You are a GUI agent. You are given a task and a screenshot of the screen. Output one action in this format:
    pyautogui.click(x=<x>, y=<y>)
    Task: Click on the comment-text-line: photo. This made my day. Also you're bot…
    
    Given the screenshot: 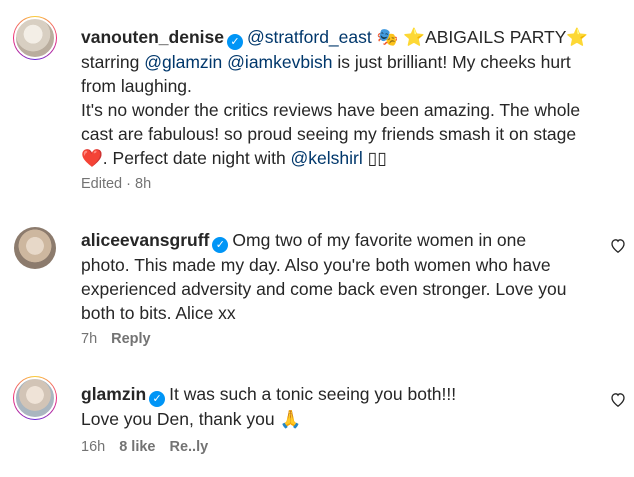 What is the action you would take?
    pyautogui.click(x=316, y=265)
    